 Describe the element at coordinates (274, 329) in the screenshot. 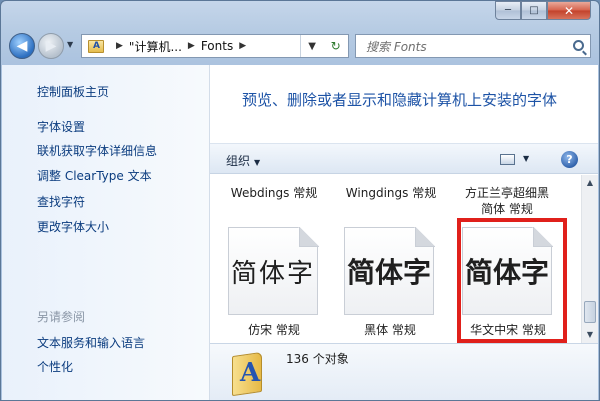

I see `font-fangsong-label: 仿宋 常规` at that location.